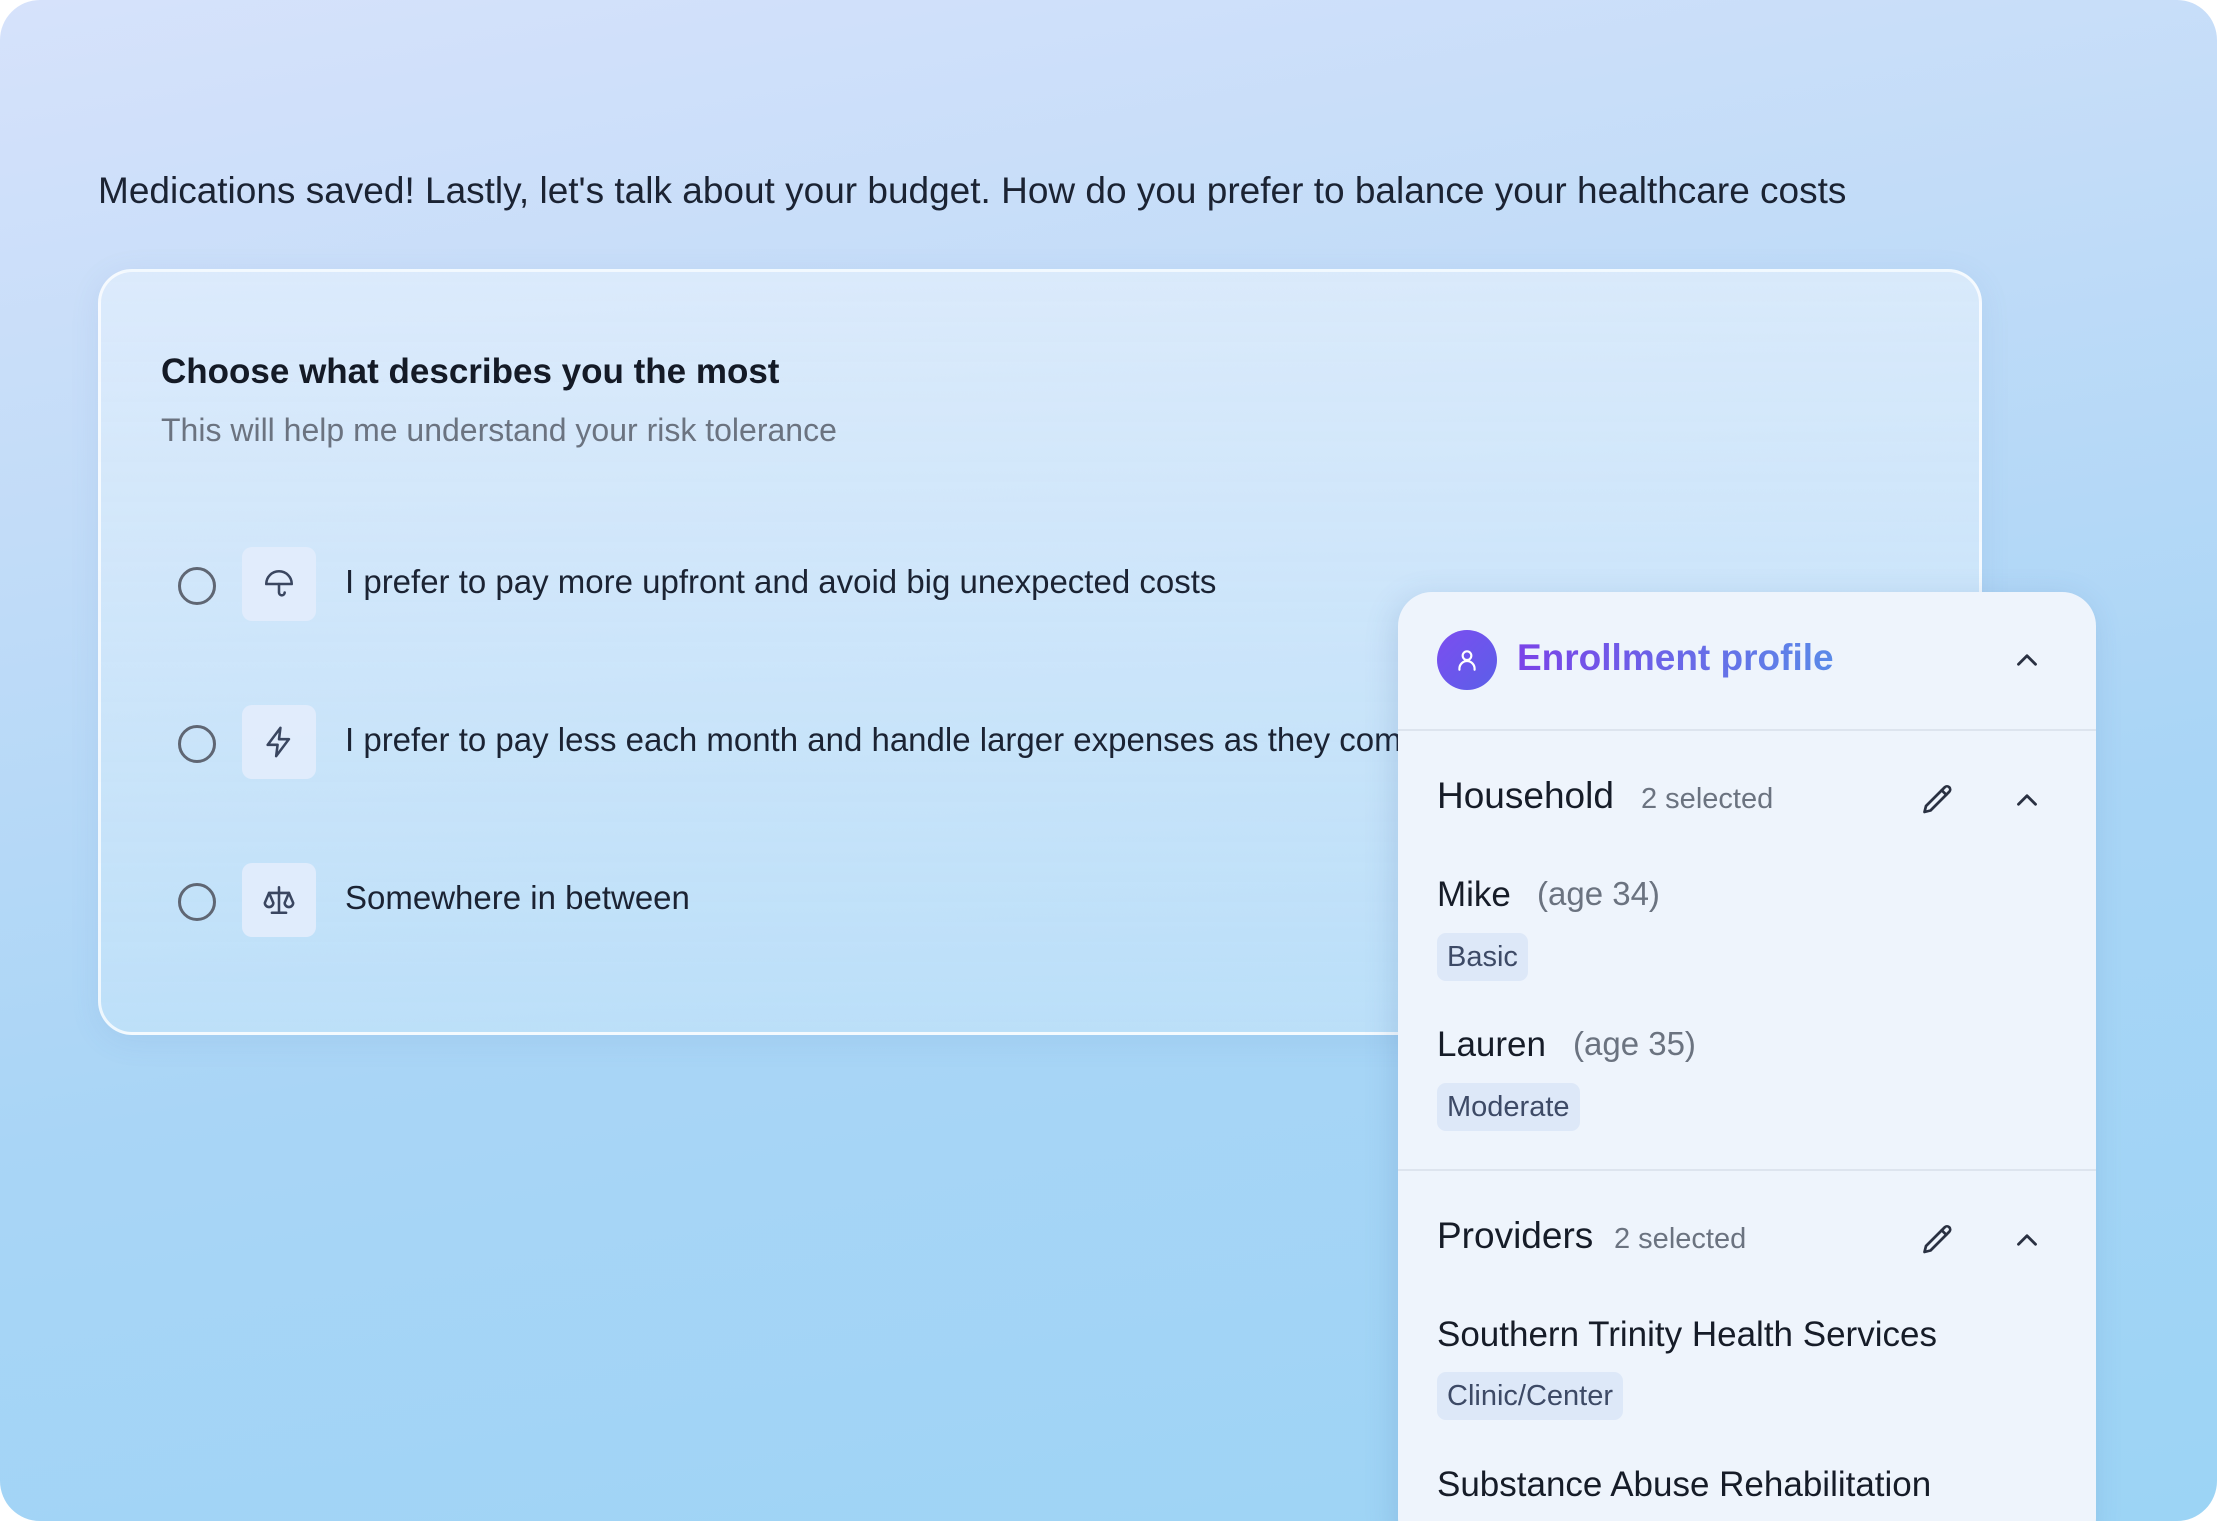  What do you see at coordinates (1684, 1484) in the screenshot?
I see `provider-name: Substance Abuse Rehabilitation` at bounding box center [1684, 1484].